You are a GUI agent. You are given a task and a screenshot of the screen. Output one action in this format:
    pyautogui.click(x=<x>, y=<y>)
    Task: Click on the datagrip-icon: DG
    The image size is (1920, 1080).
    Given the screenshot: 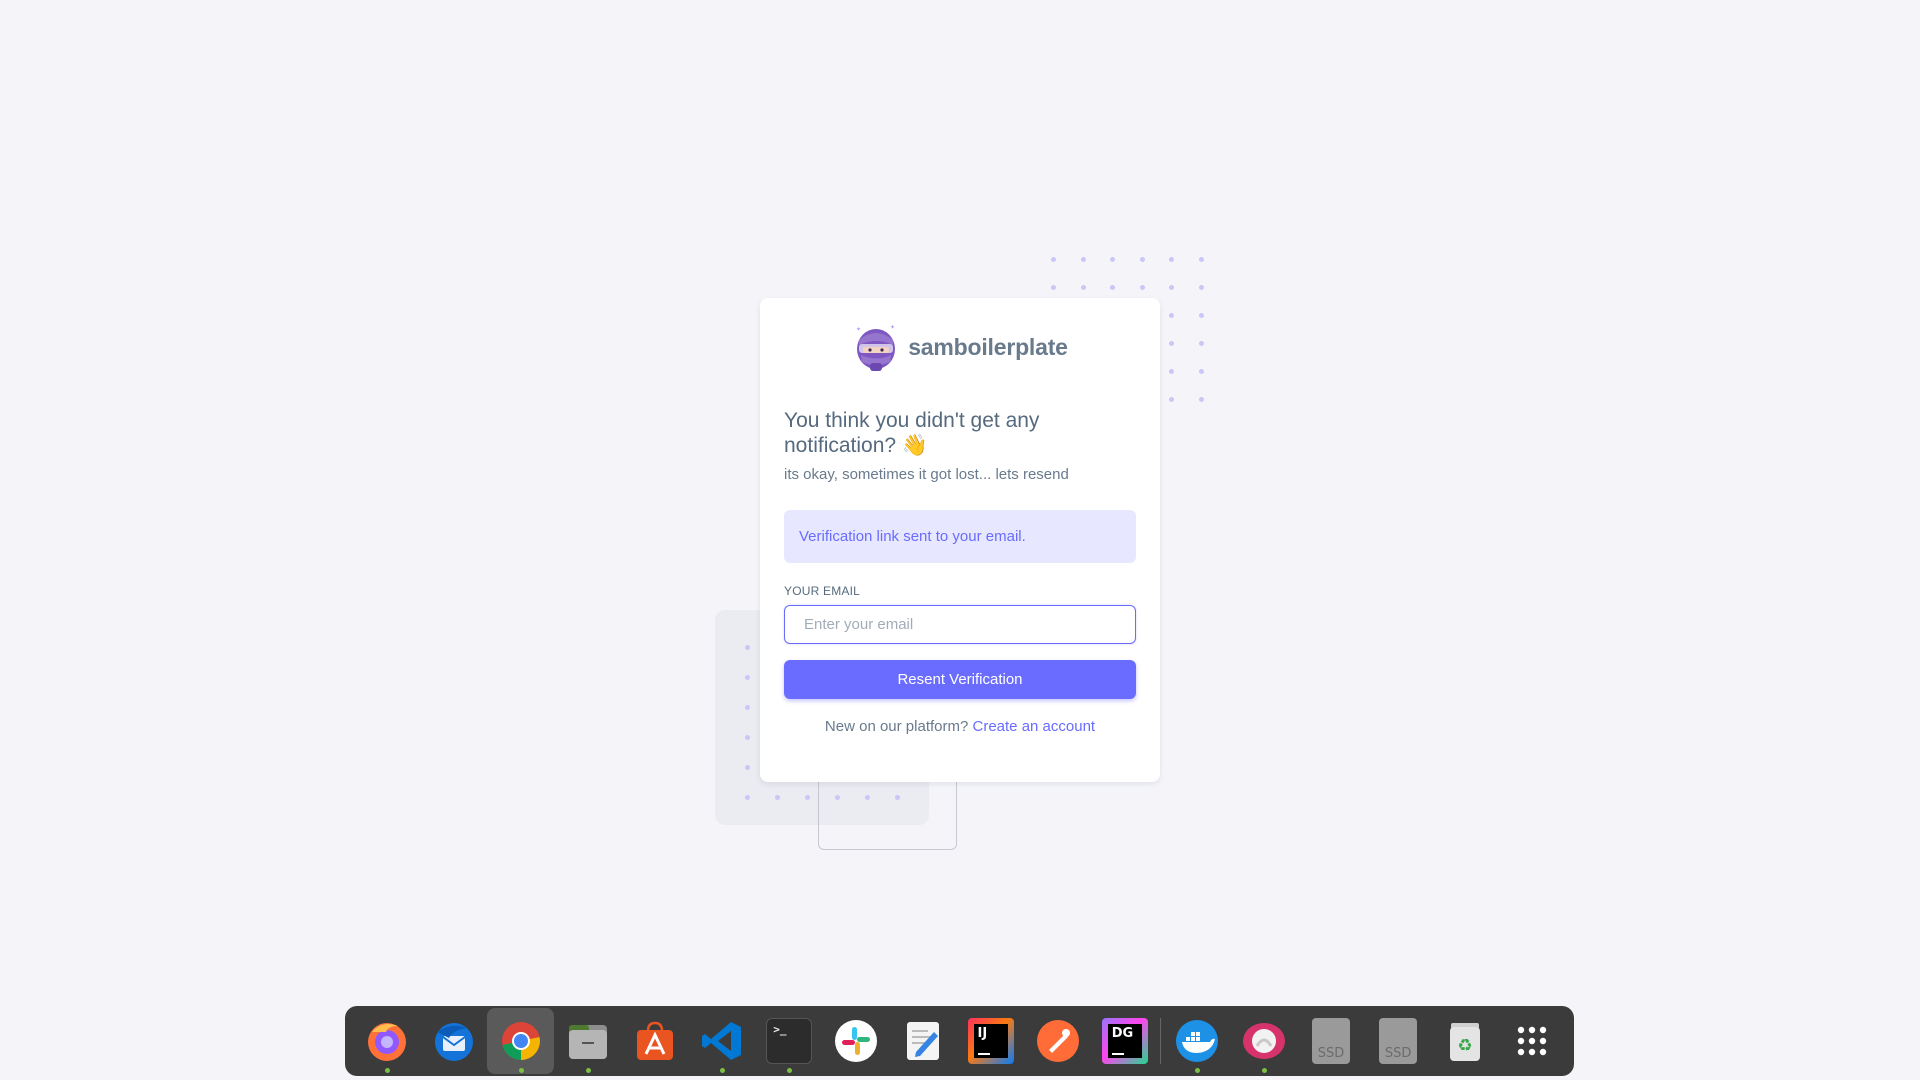 What is the action you would take?
    pyautogui.click(x=1124, y=1041)
    